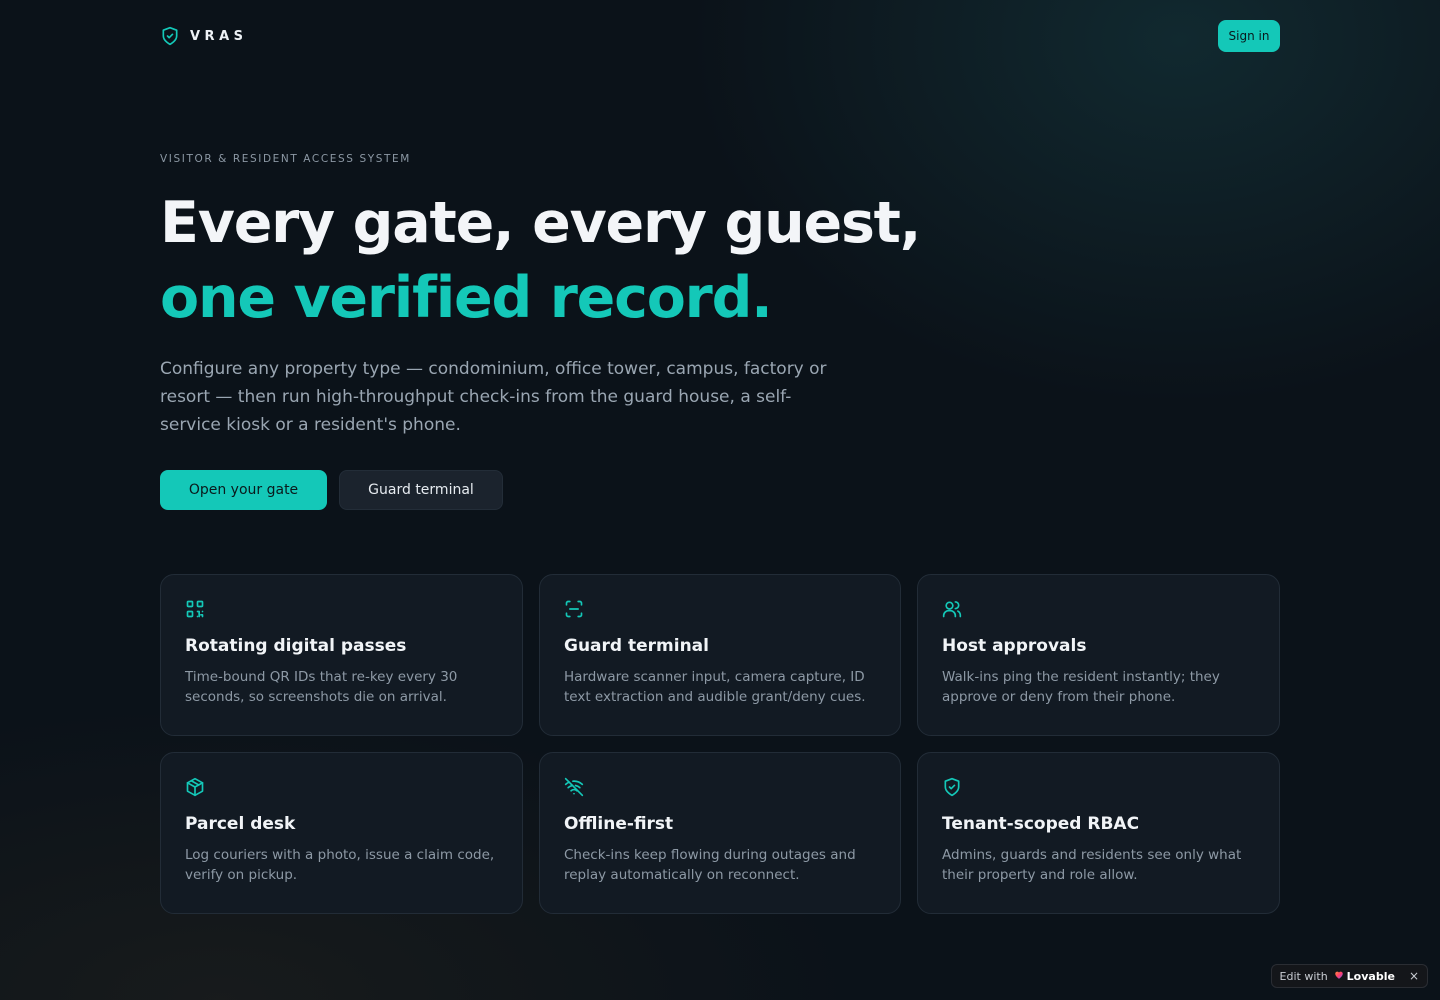 This screenshot has height=1000, width=1440. What do you see at coordinates (296, 646) in the screenshot?
I see `feature-title: Rotating digital passes` at bounding box center [296, 646].